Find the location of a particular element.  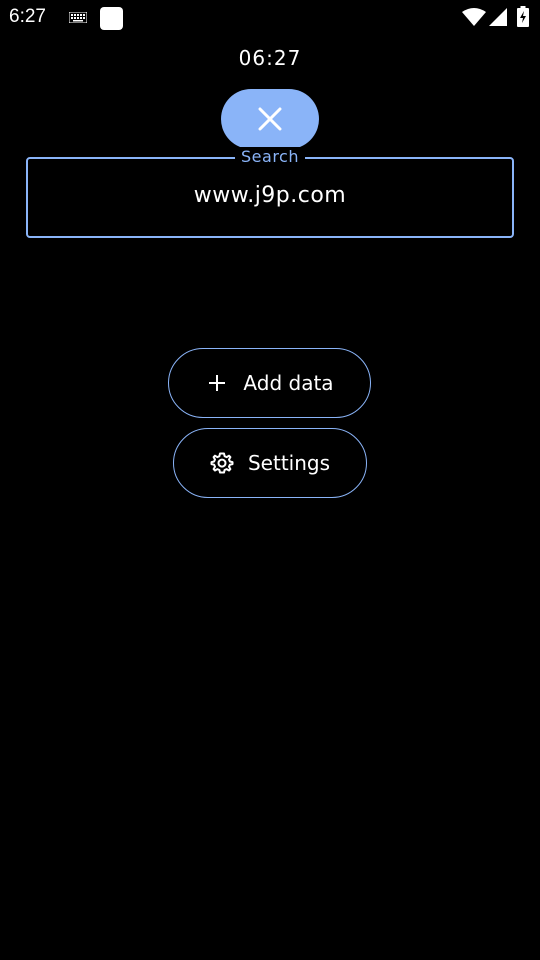

close-button is located at coordinates (270, 119).